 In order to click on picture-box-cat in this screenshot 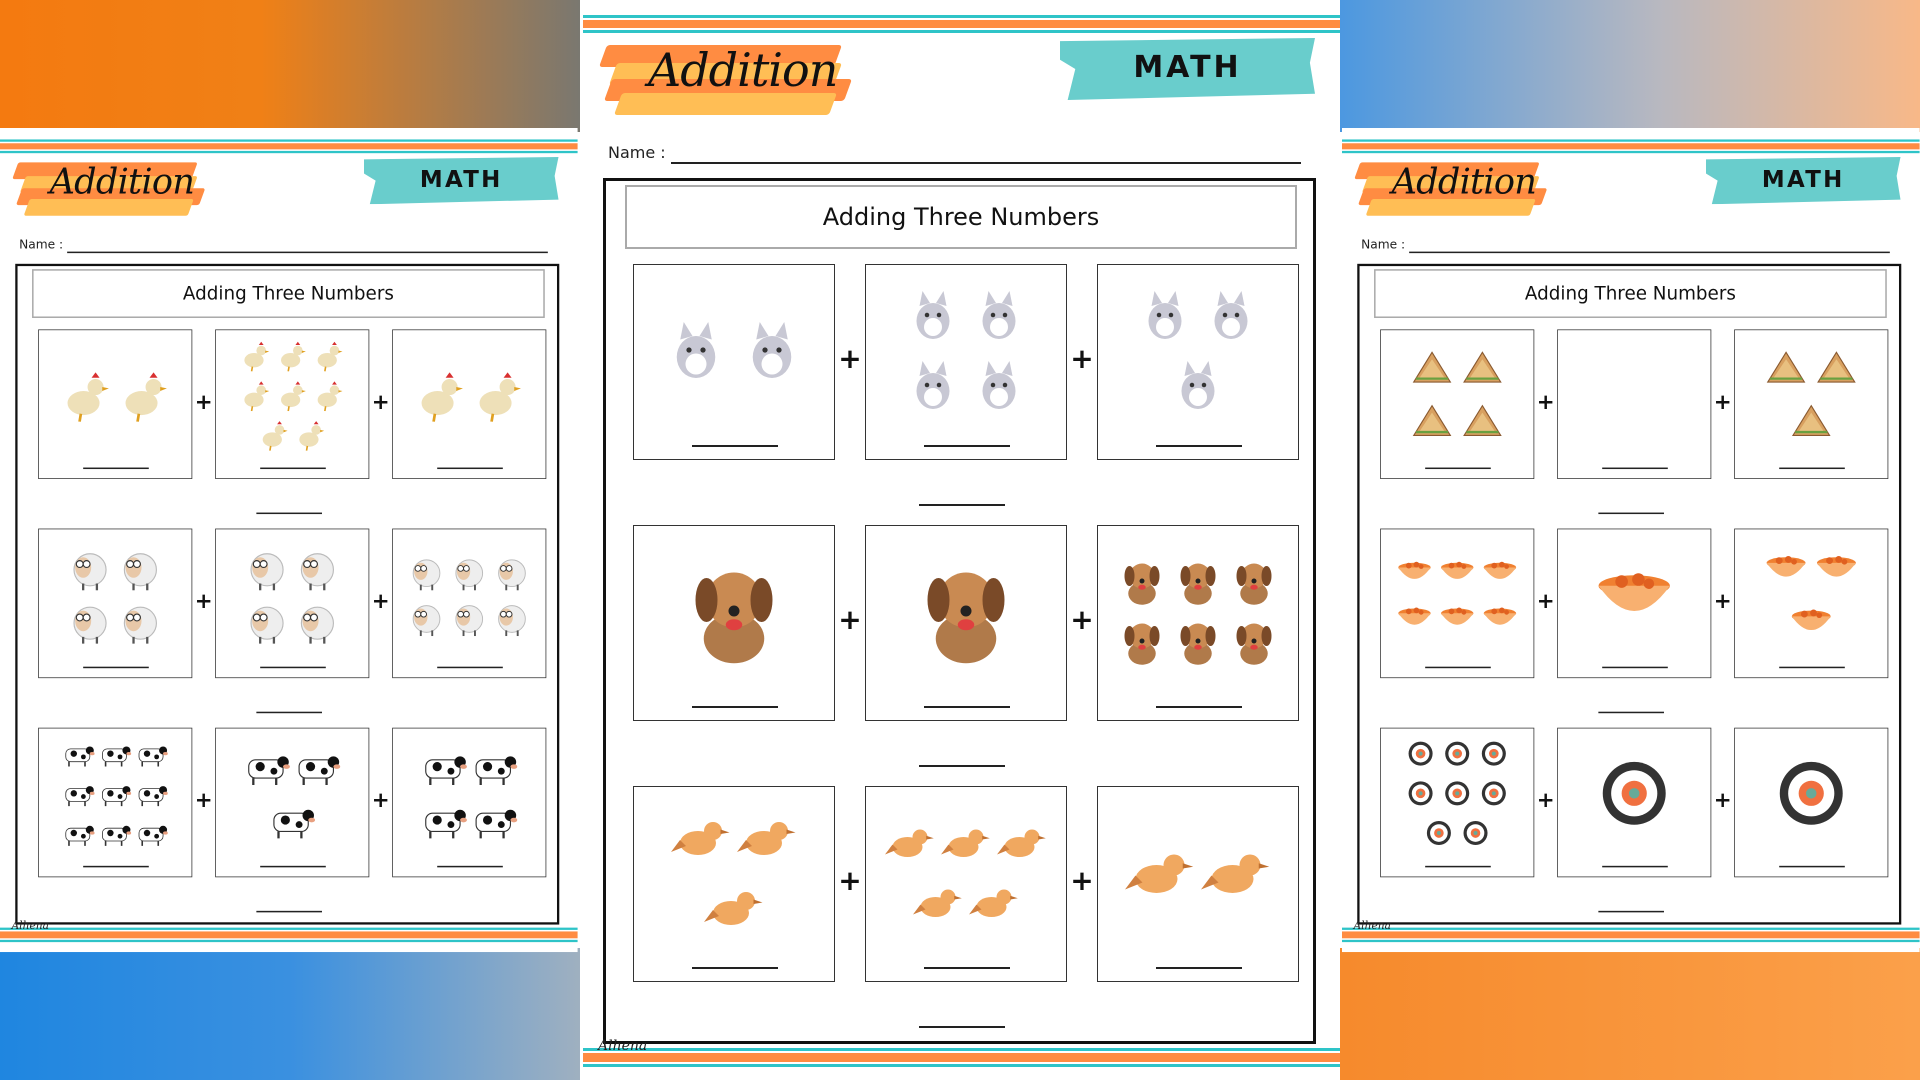, I will do `click(734, 362)`.